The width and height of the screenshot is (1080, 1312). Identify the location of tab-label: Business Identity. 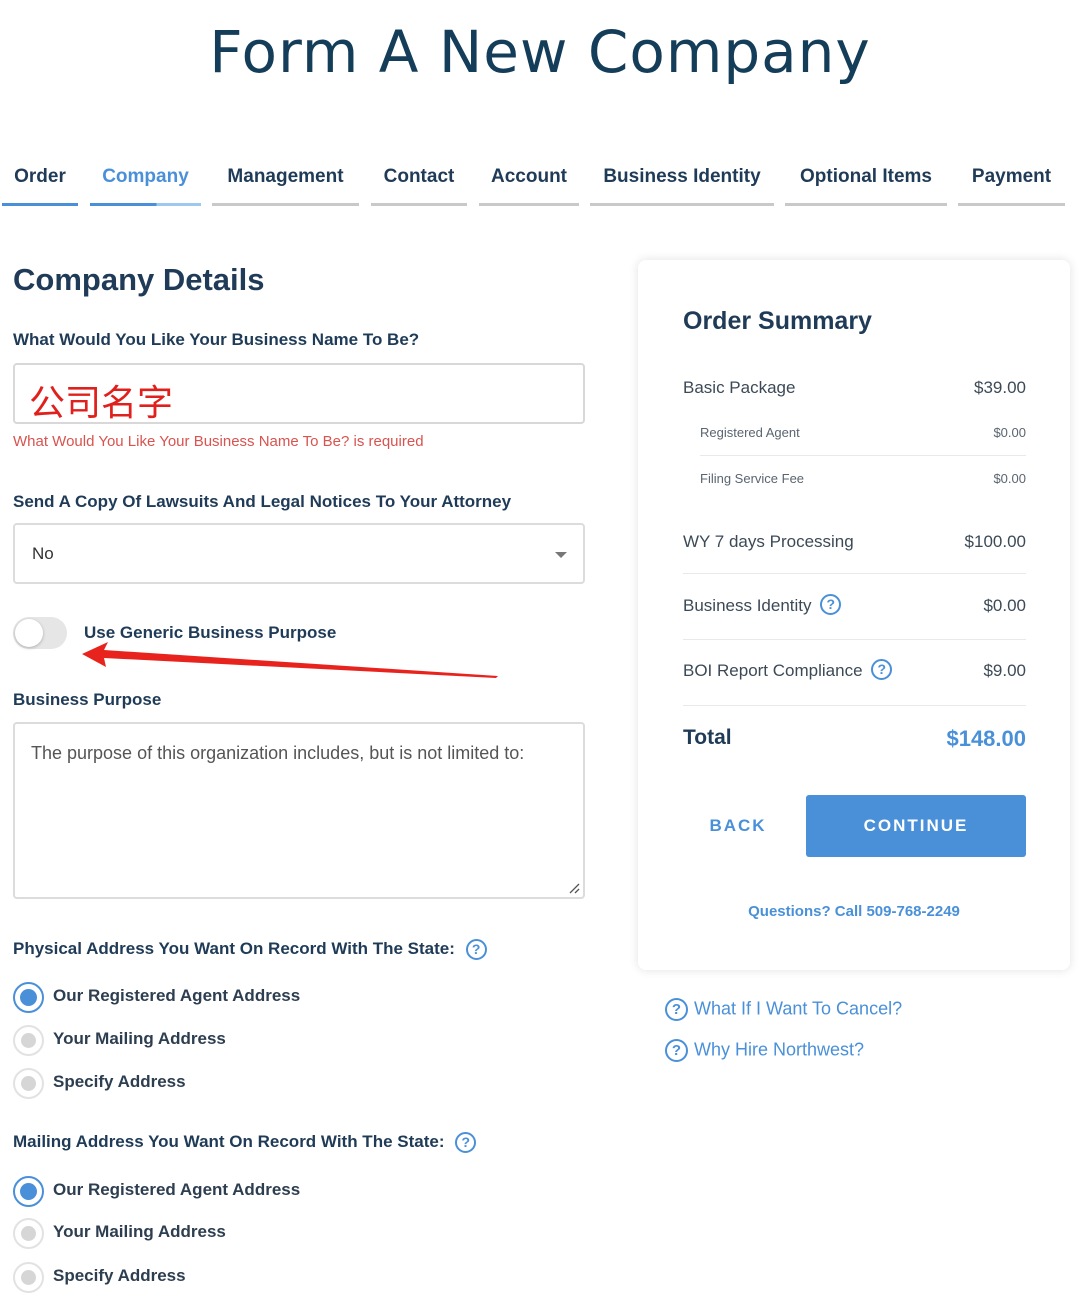
(682, 176).